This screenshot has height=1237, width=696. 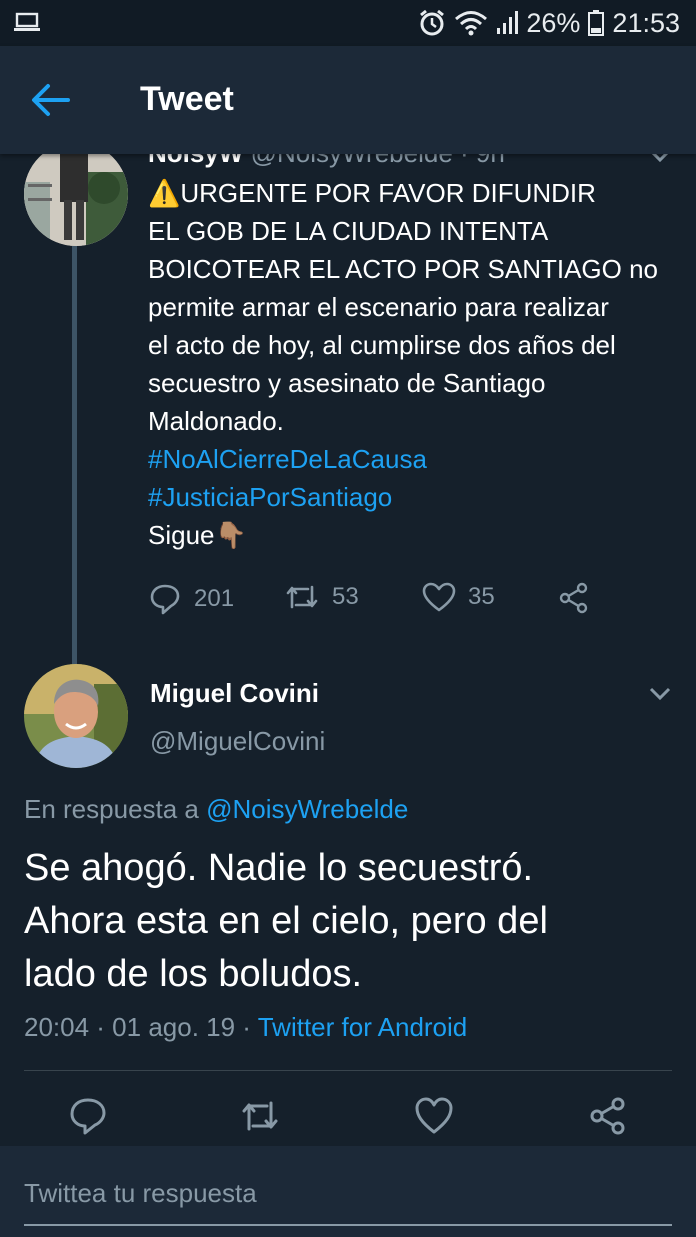 I want to click on page-title: Tweet, so click(x=187, y=99).